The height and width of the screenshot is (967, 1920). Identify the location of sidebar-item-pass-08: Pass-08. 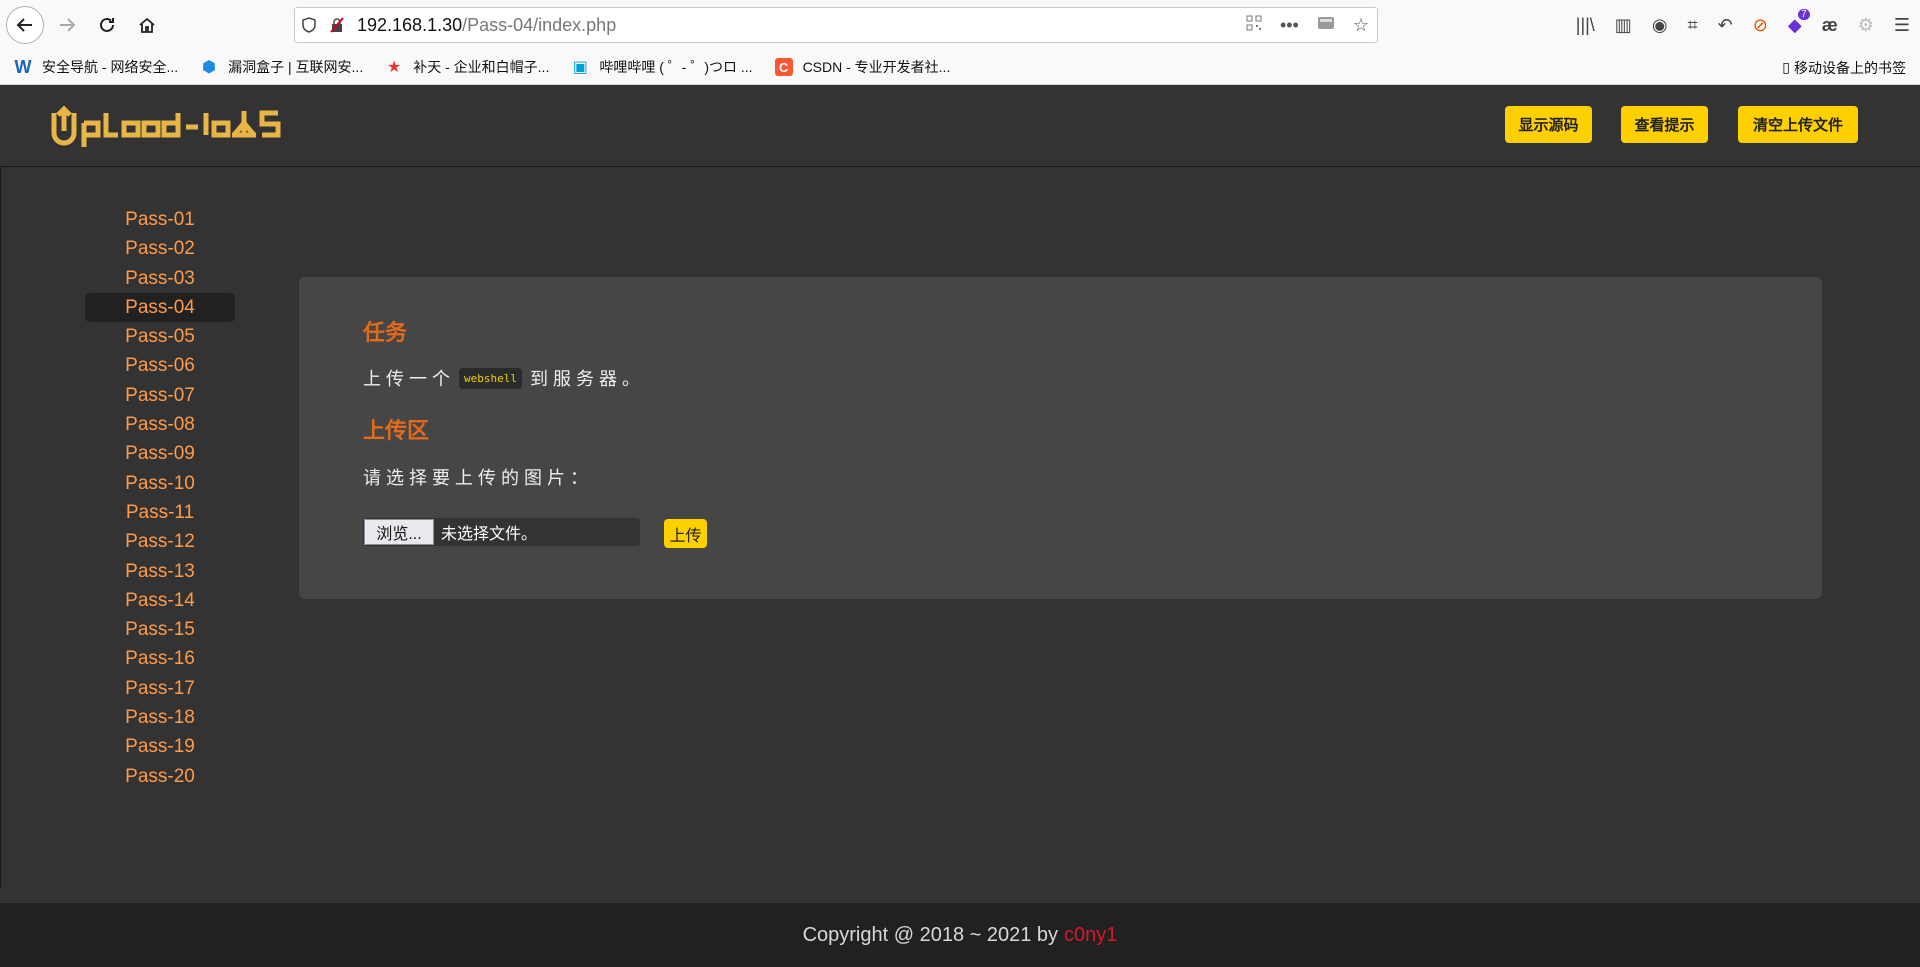
(160, 424).